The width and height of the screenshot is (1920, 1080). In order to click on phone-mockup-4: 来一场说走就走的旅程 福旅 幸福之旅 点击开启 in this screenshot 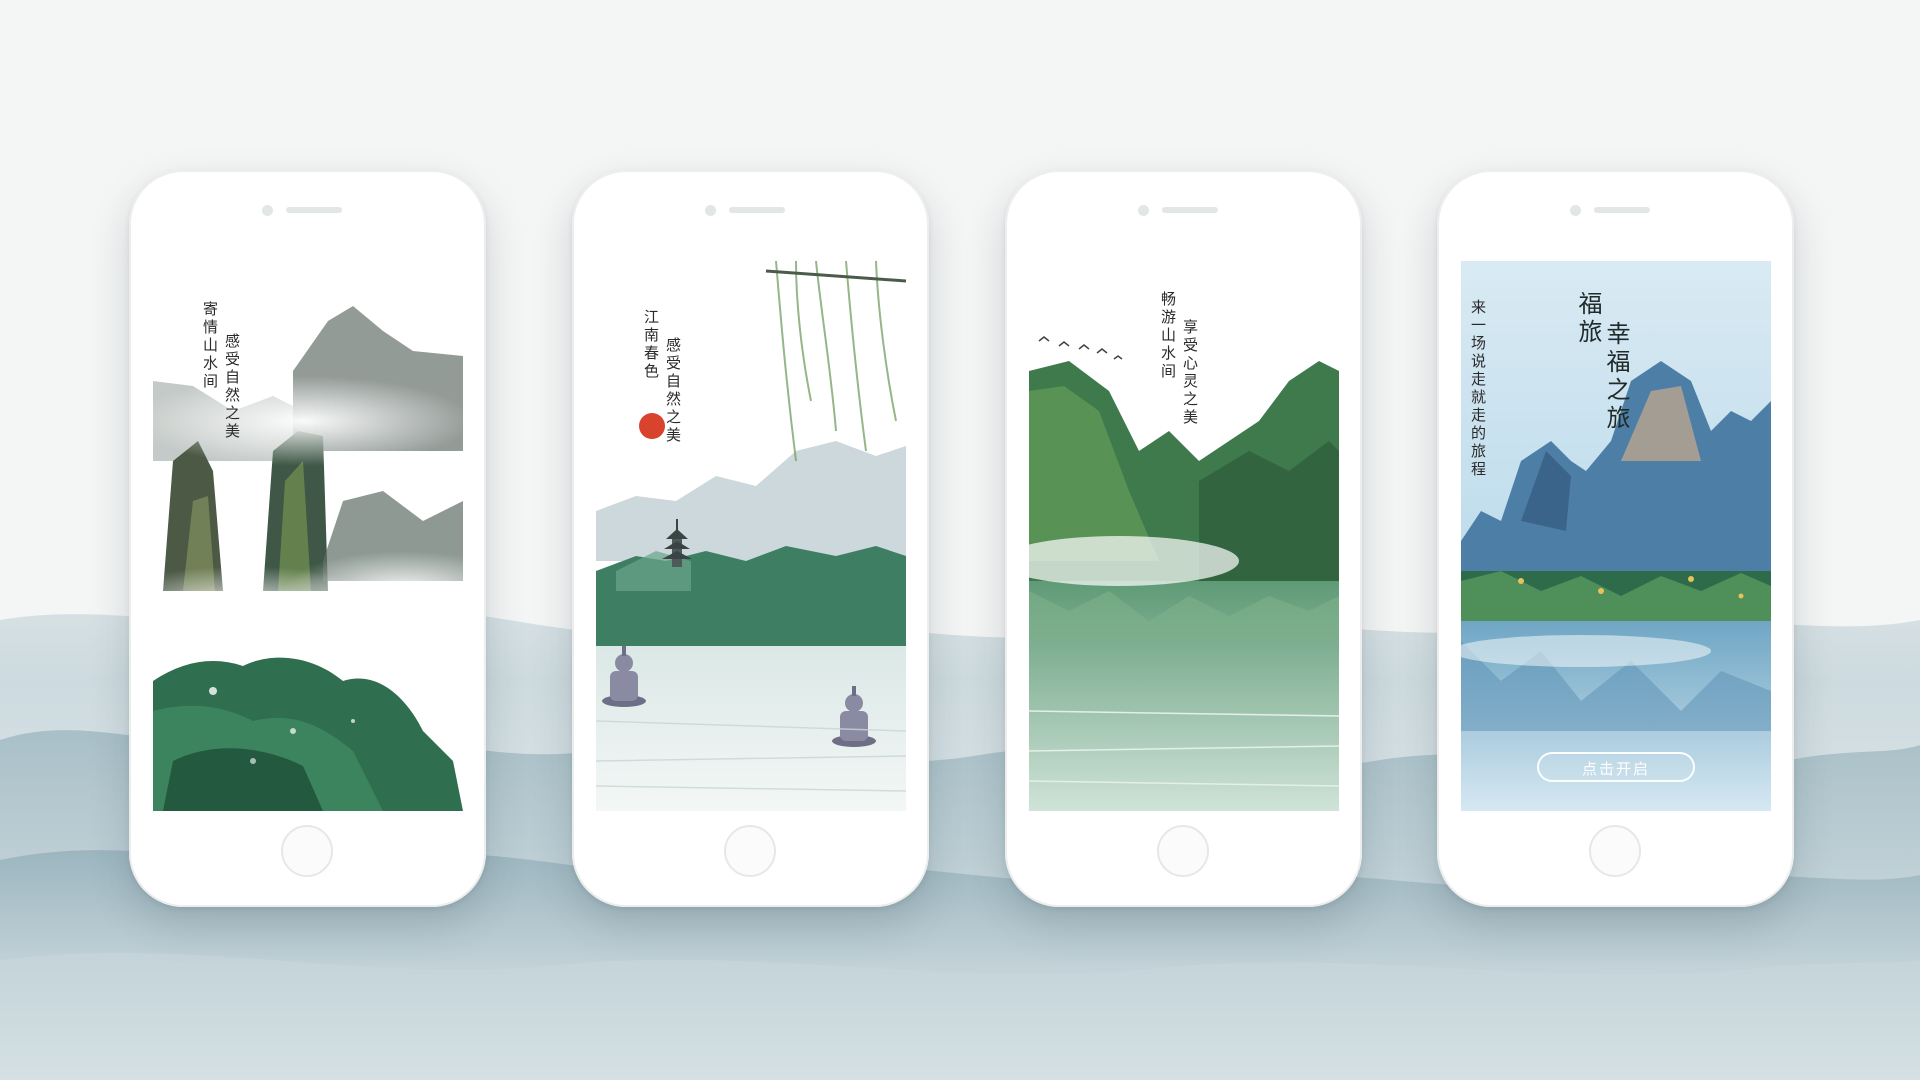, I will do `click(1615, 538)`.